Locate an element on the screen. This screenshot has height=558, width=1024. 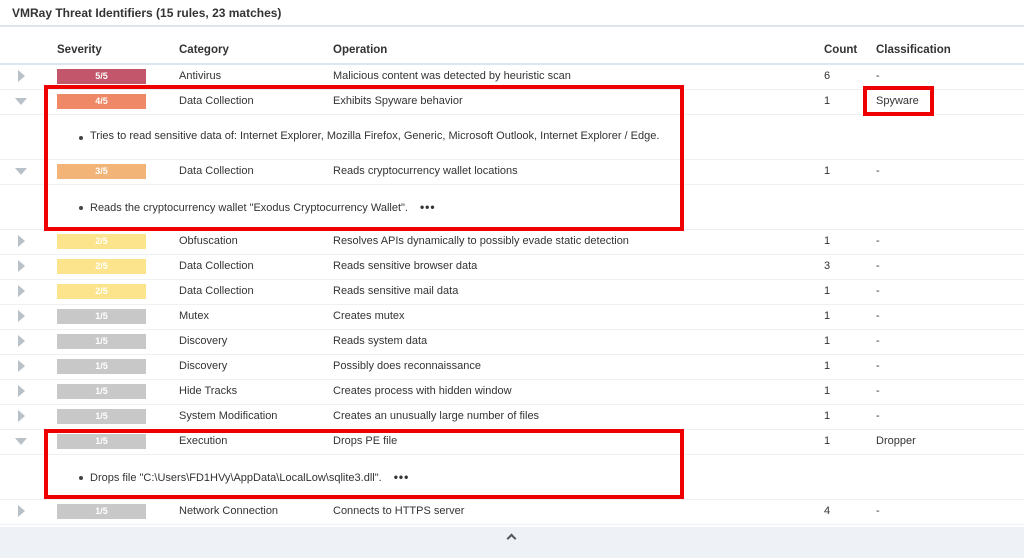
category-cell: Obfuscation is located at coordinates (208, 241).